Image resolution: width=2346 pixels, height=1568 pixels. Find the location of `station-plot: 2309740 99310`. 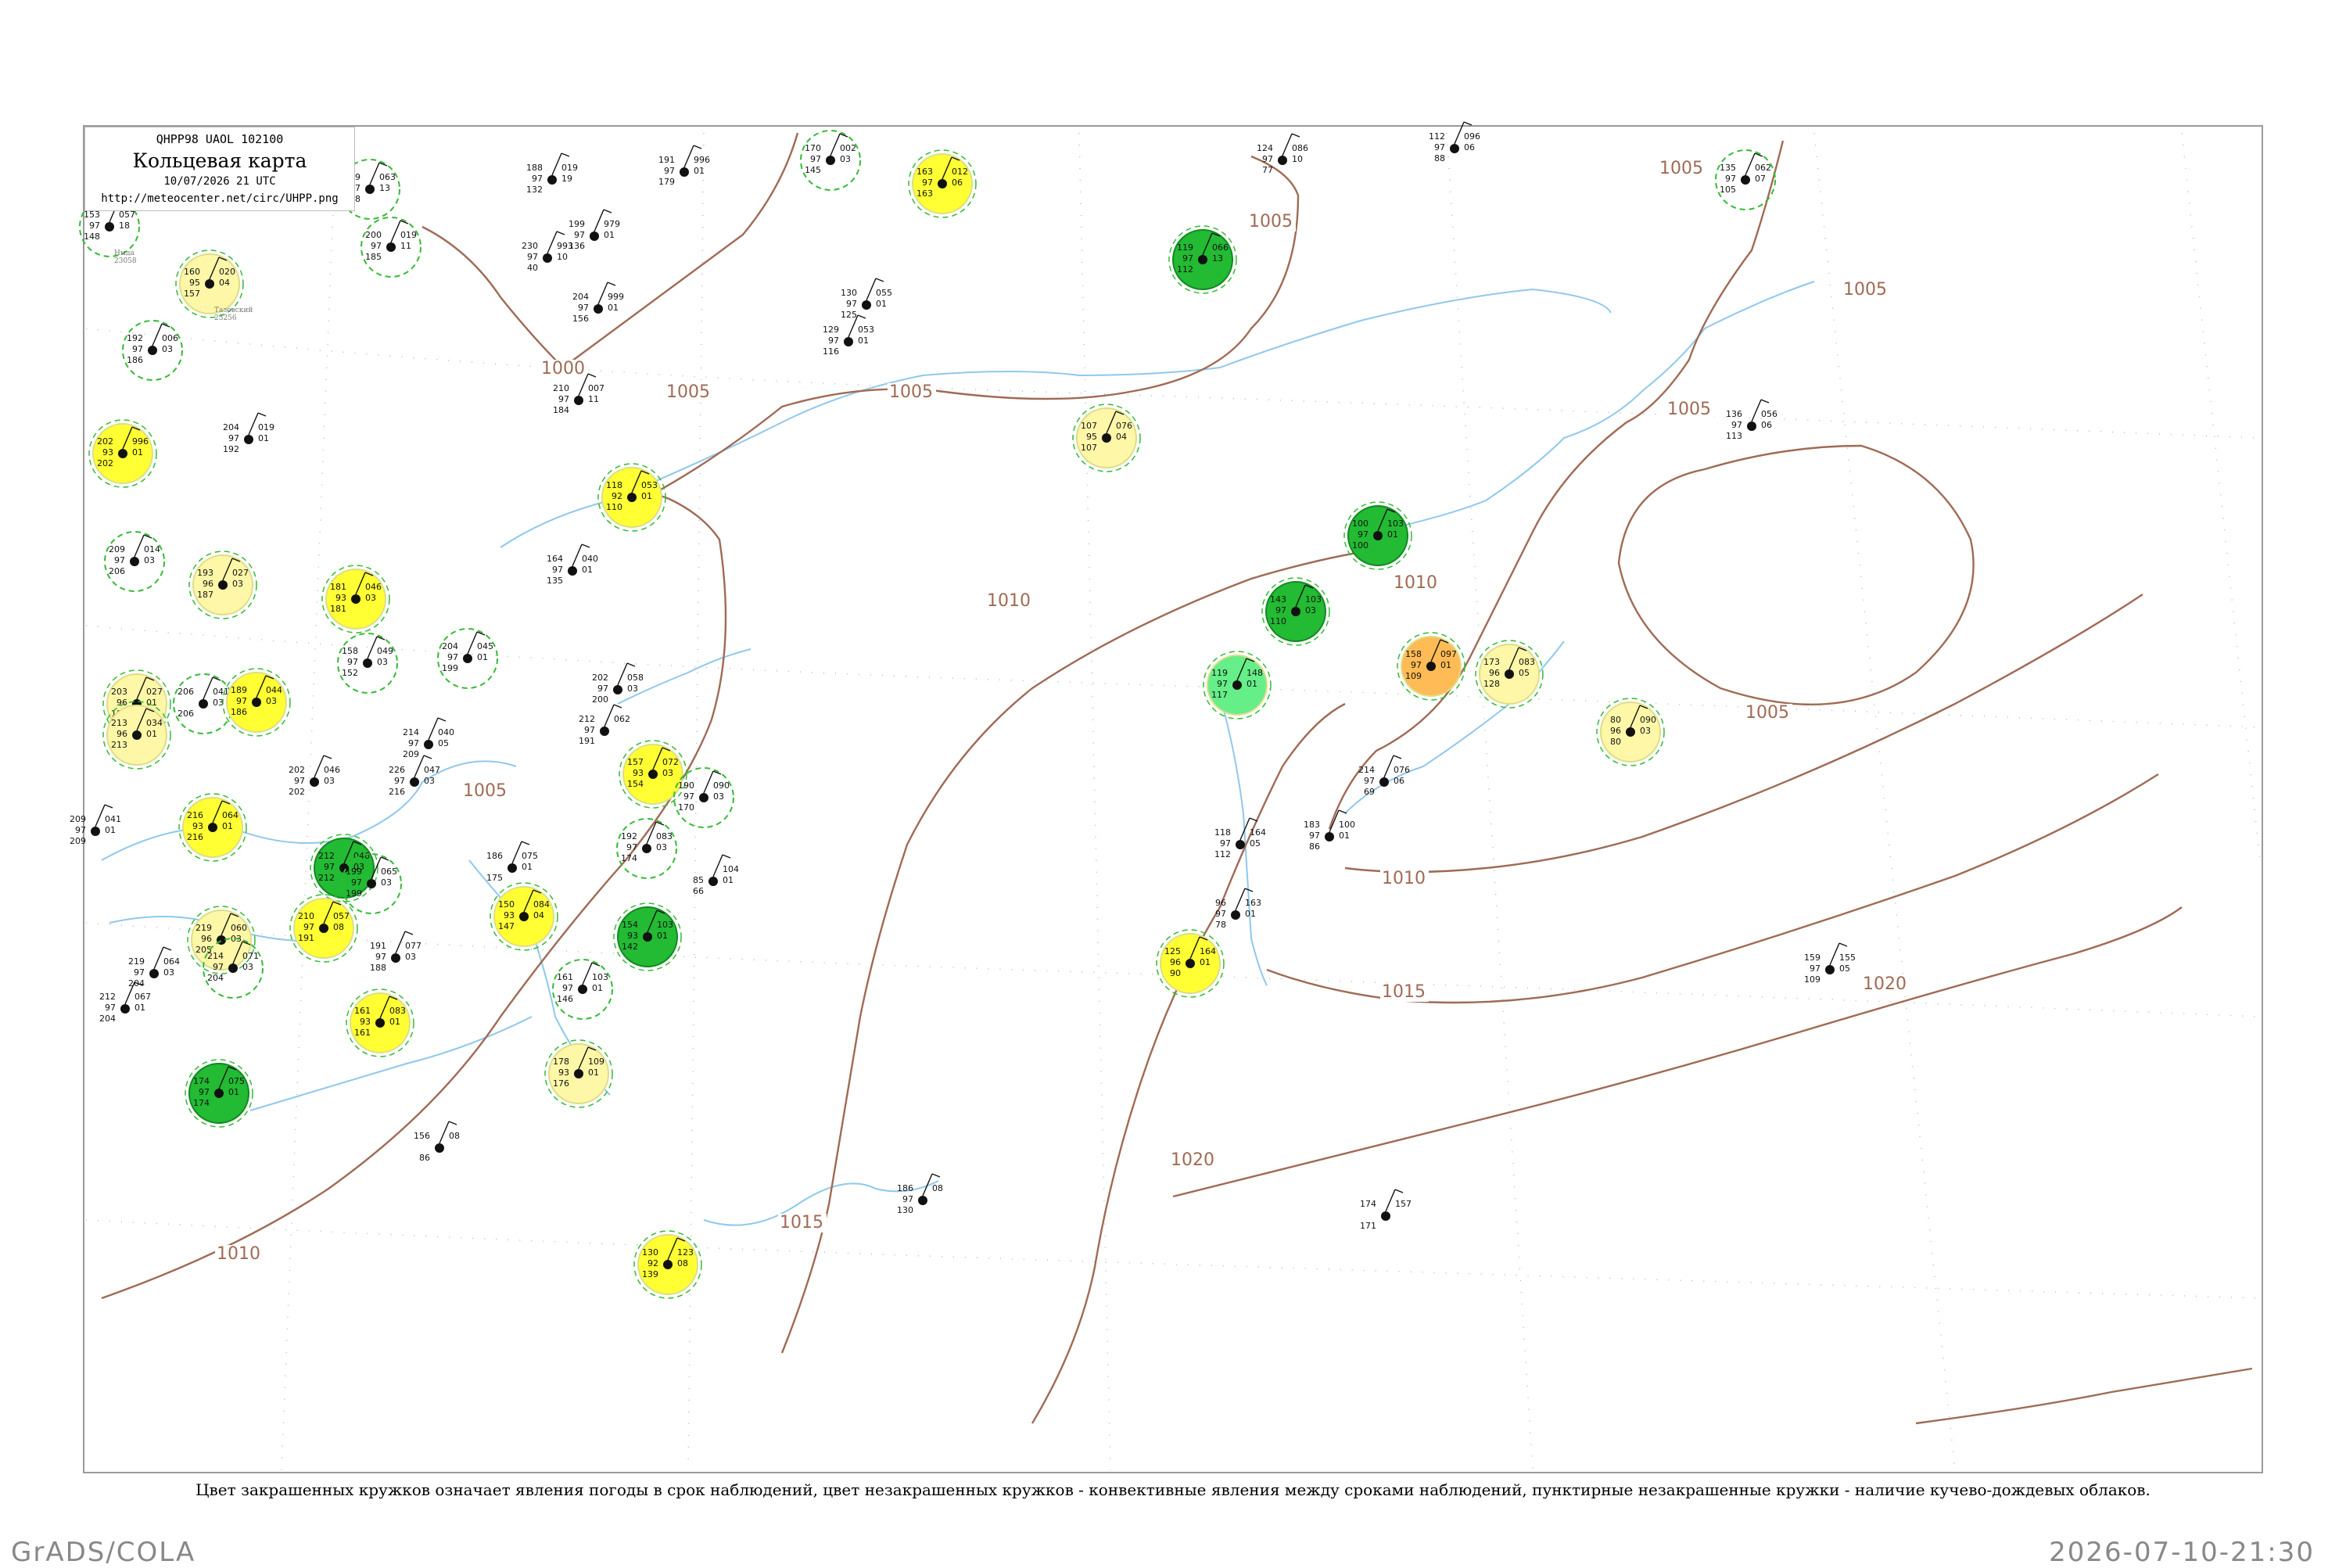

station-plot: 2309740 99310 is located at coordinates (547, 252).